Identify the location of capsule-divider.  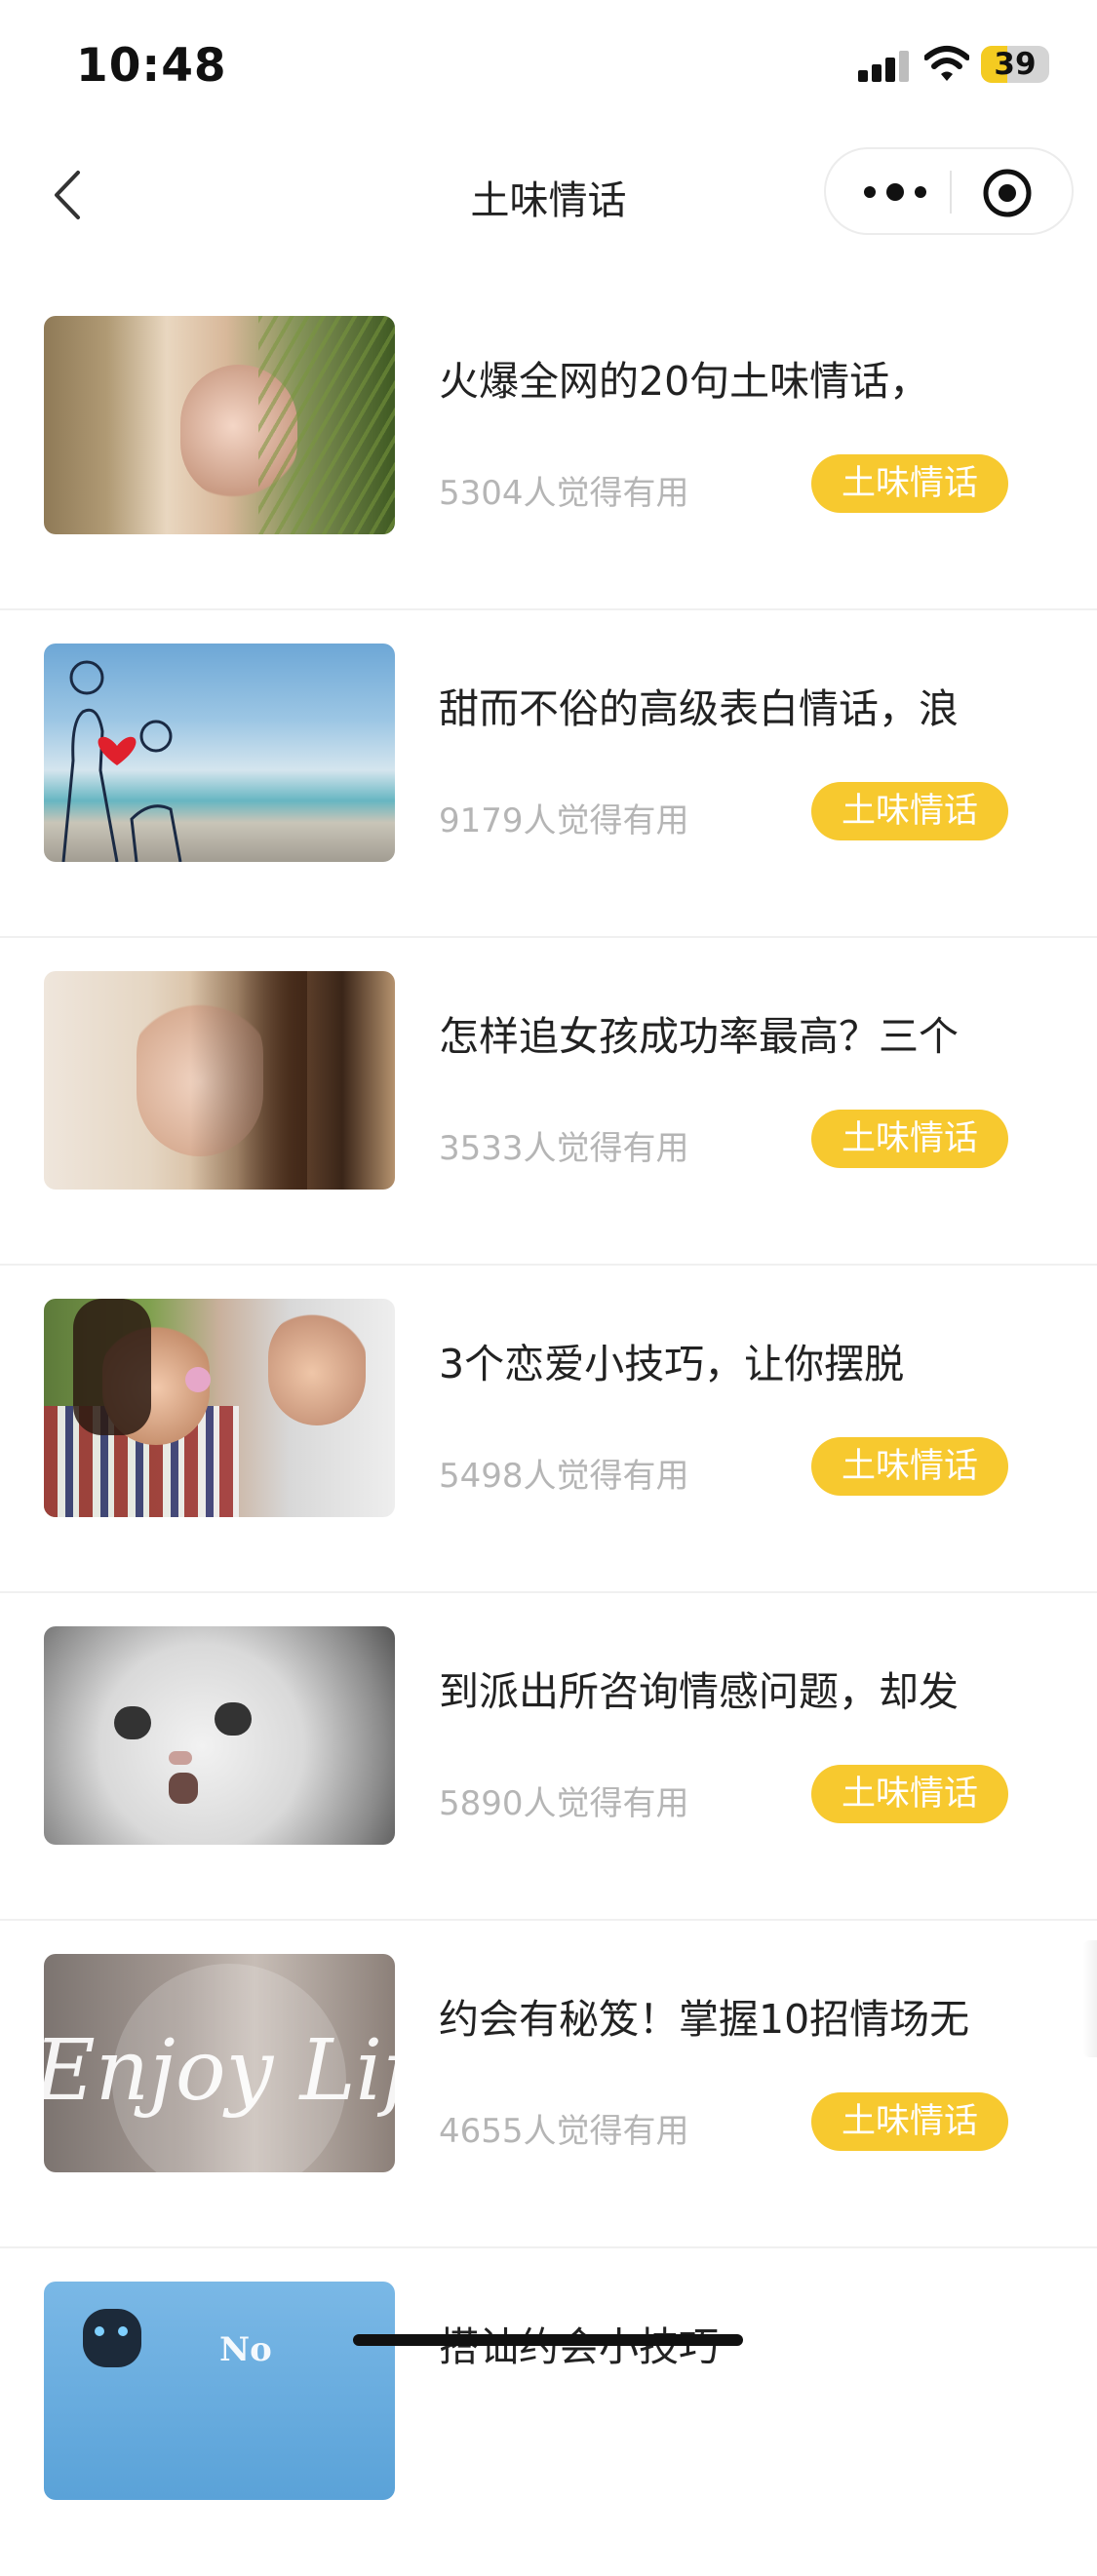
(951, 192).